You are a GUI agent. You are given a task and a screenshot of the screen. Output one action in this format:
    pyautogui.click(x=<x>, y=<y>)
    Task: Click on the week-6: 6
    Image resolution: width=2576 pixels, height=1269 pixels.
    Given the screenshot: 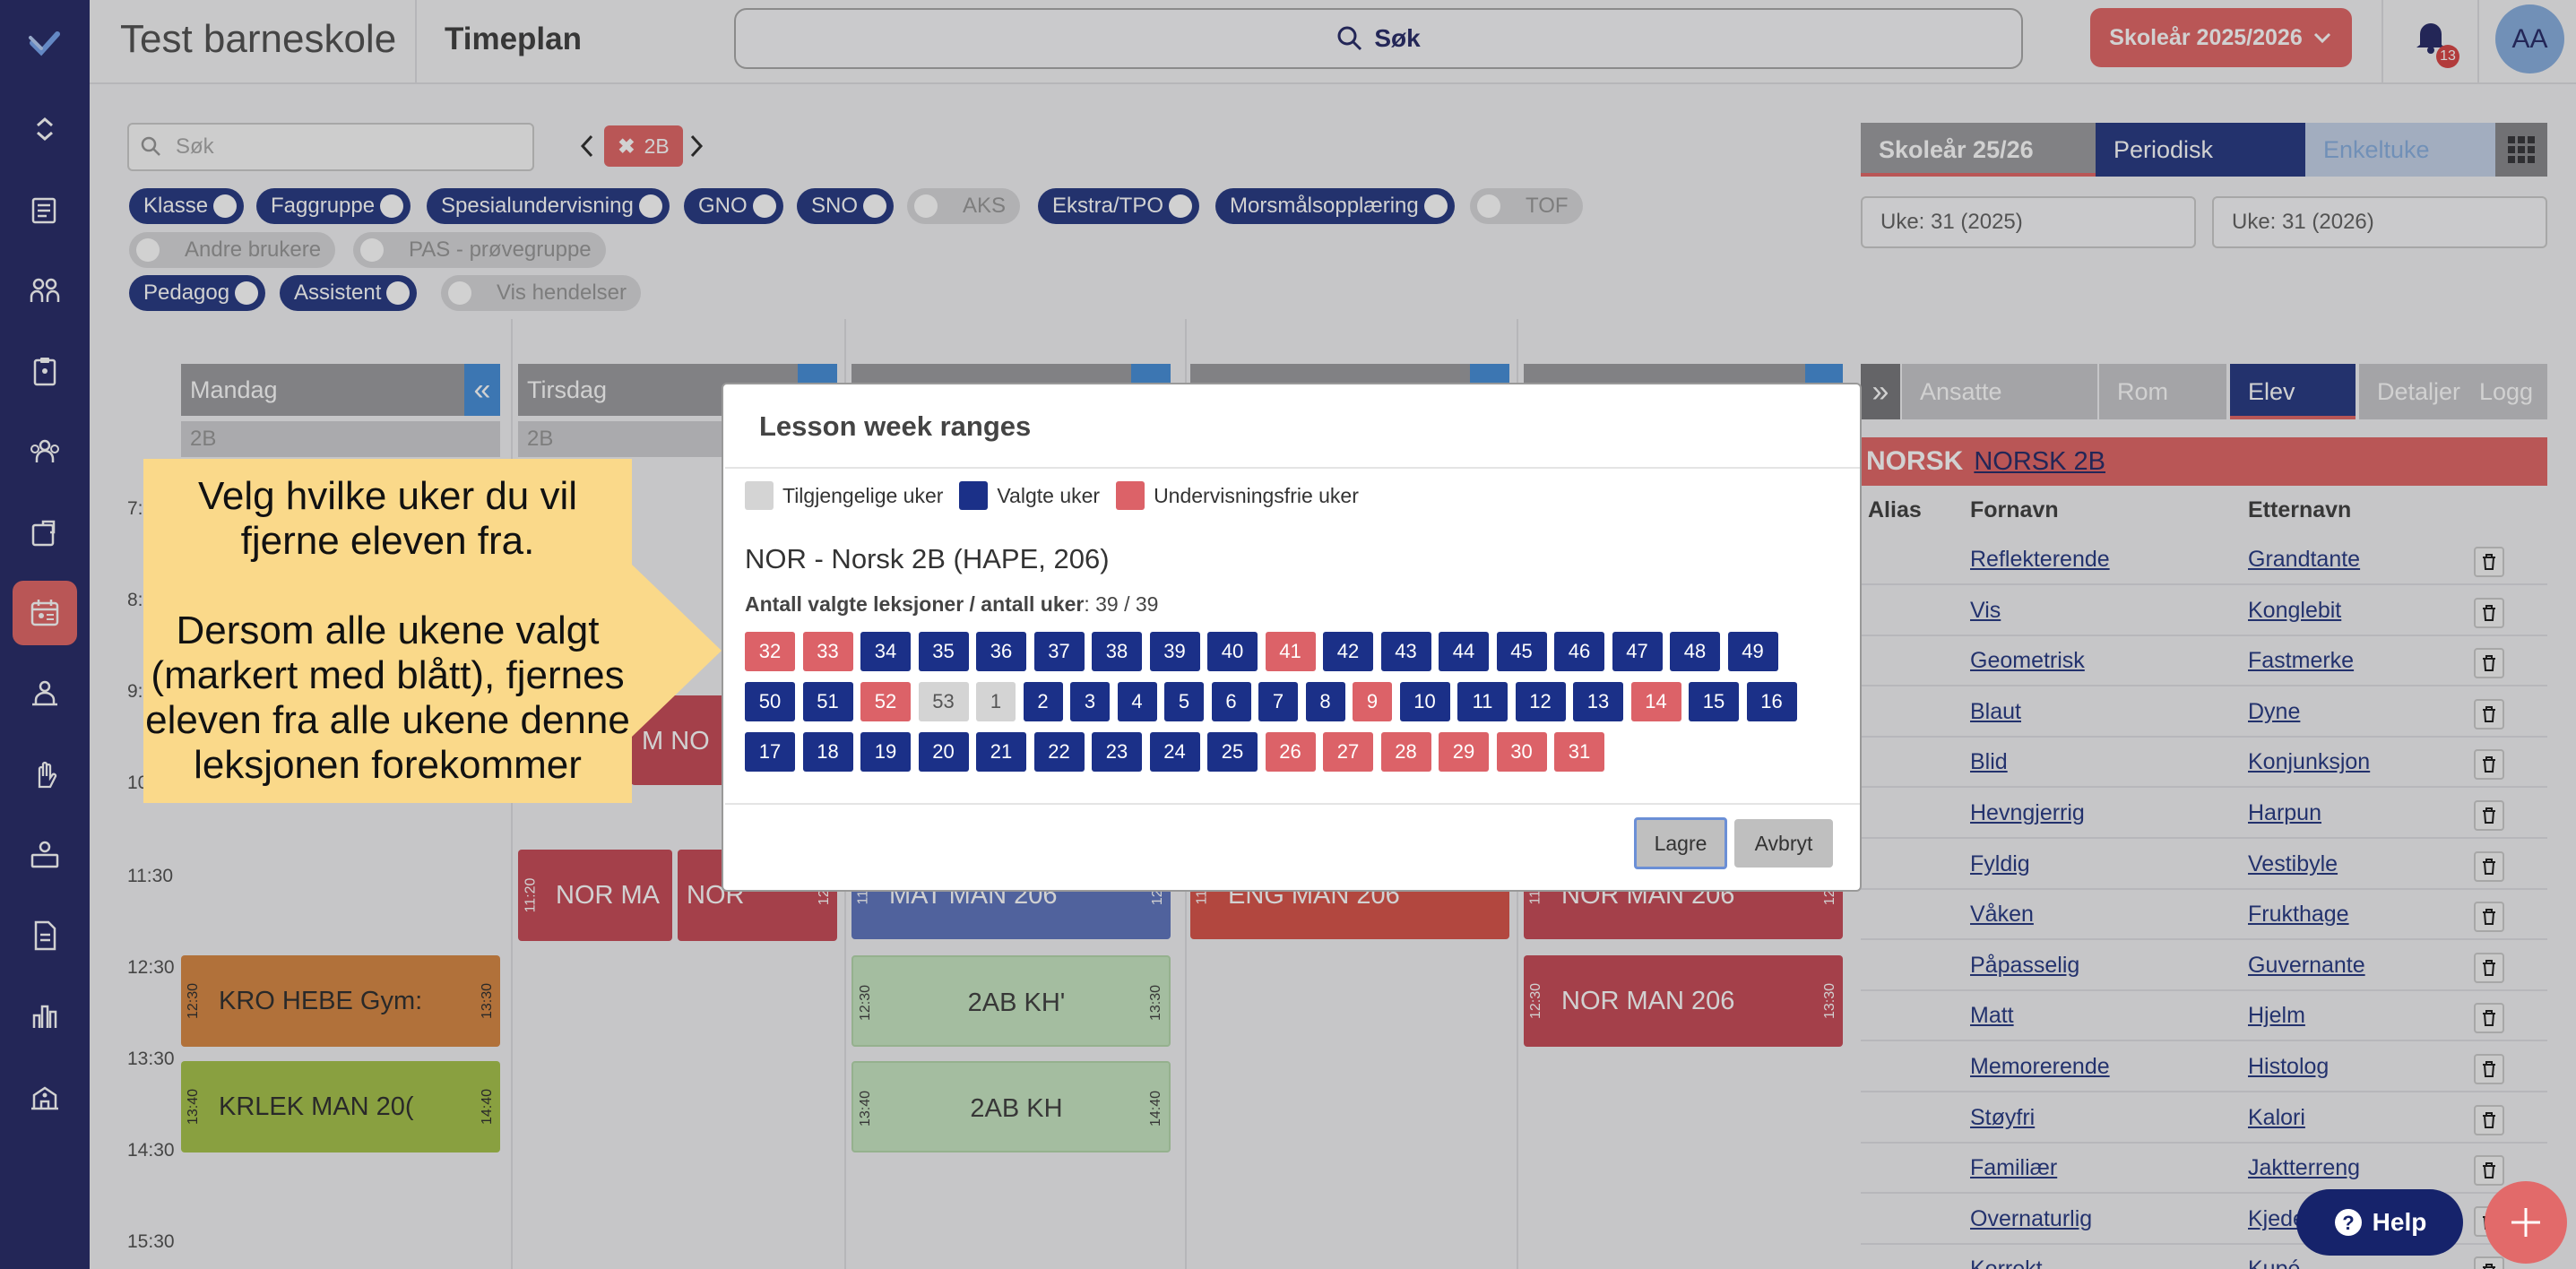 What is the action you would take?
    pyautogui.click(x=1231, y=701)
    